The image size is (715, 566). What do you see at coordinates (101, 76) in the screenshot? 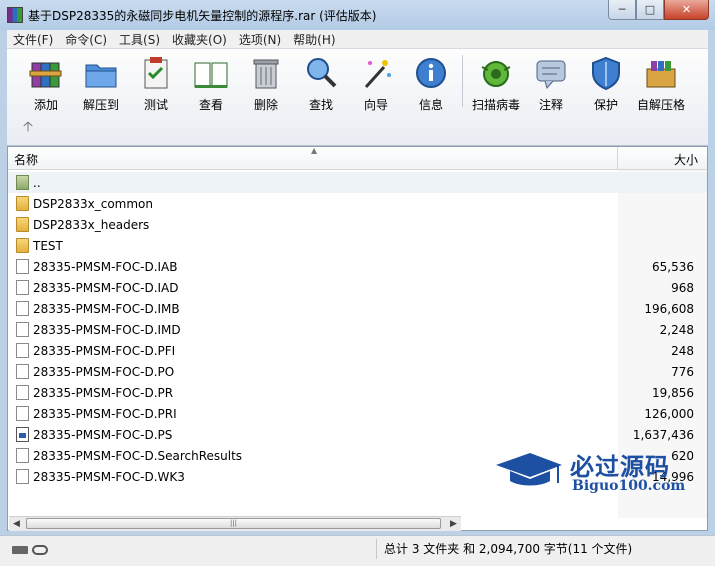
I see `extract-folder-icon` at bounding box center [101, 76].